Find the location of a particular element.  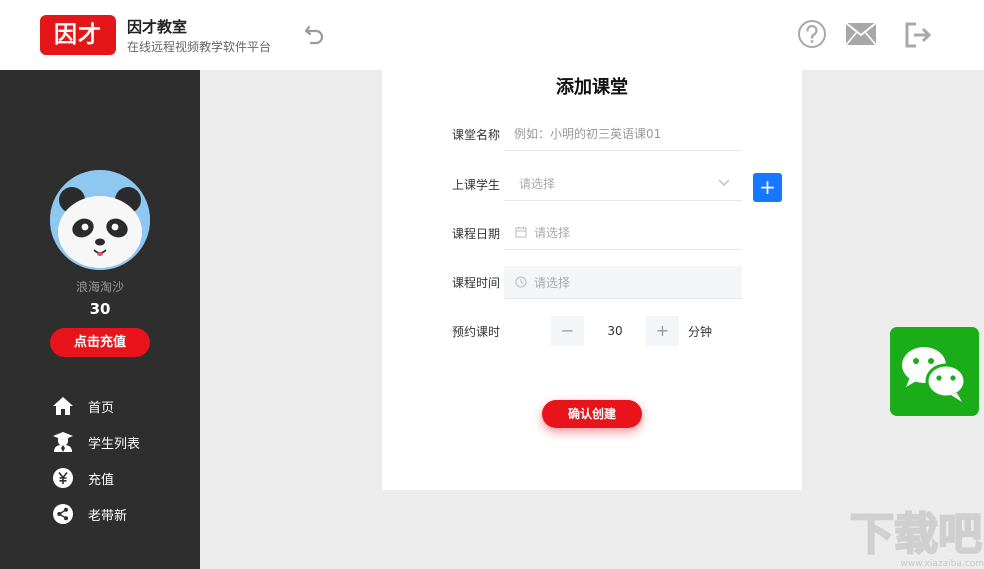

watermark: 下载吧 www.xiazaiba.com is located at coordinates (915, 537).